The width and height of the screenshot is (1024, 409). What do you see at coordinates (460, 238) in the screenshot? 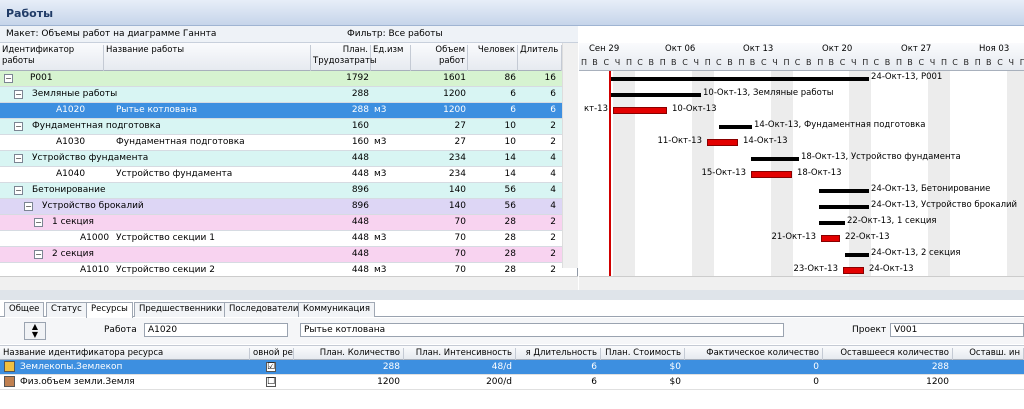
I see `row-volume: 70` at bounding box center [460, 238].